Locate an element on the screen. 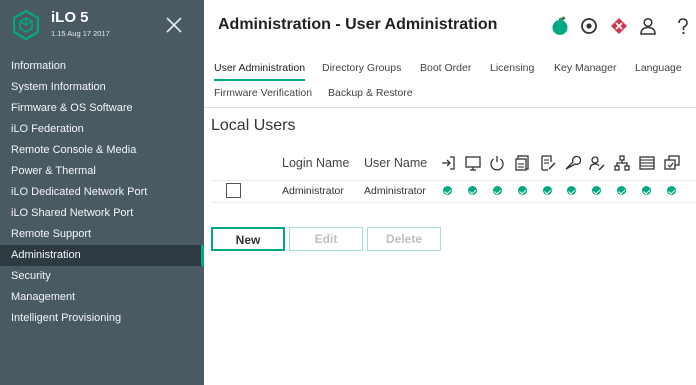  host-nic-icon is located at coordinates (622, 163).